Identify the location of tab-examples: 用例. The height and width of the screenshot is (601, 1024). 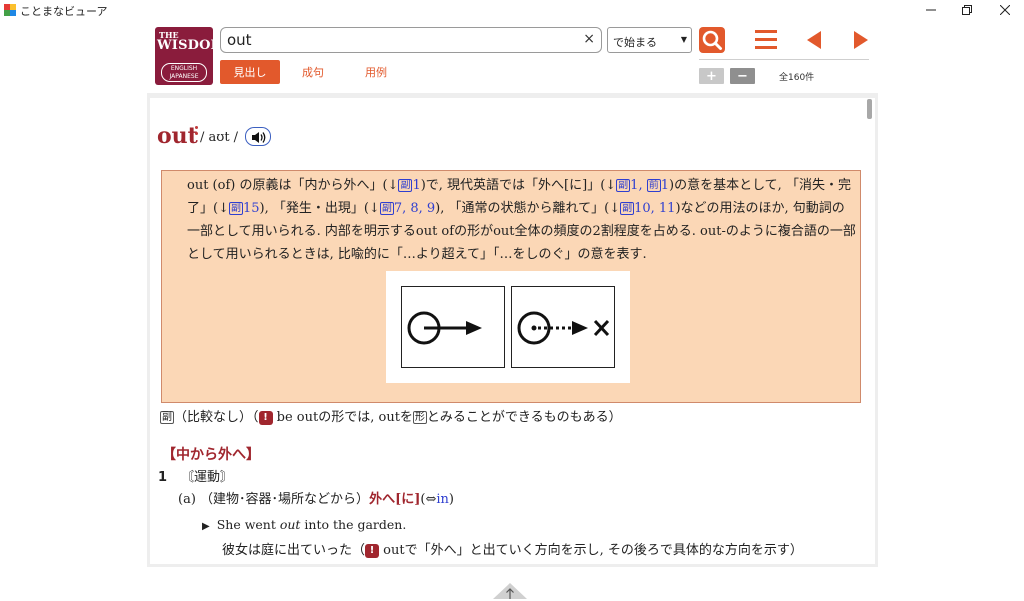
(376, 72).